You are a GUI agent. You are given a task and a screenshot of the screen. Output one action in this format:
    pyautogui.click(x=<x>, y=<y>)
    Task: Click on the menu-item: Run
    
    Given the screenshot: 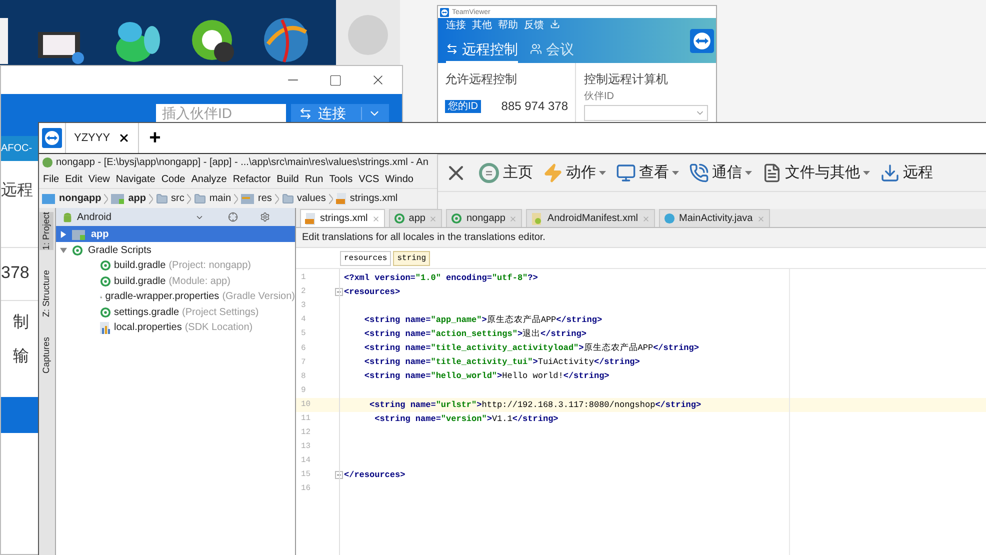 What is the action you would take?
    pyautogui.click(x=314, y=179)
    